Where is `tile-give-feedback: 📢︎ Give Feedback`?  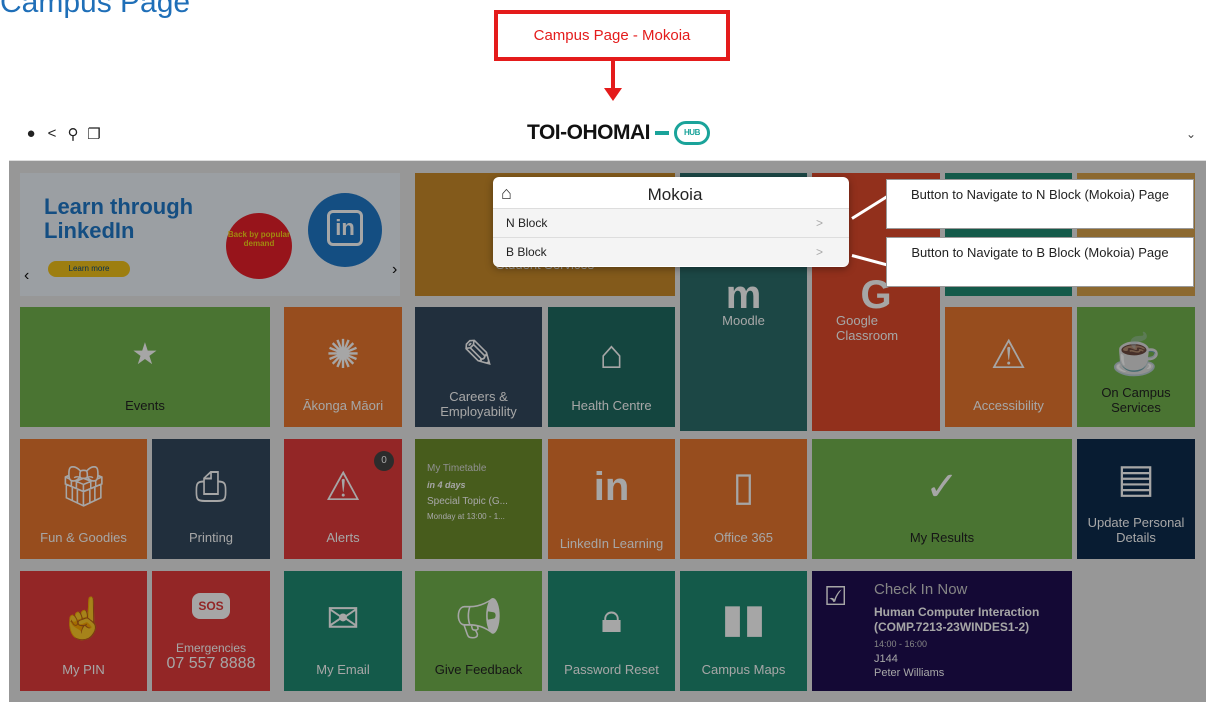
tile-give-feedback: 📢︎ Give Feedback is located at coordinates (478, 631).